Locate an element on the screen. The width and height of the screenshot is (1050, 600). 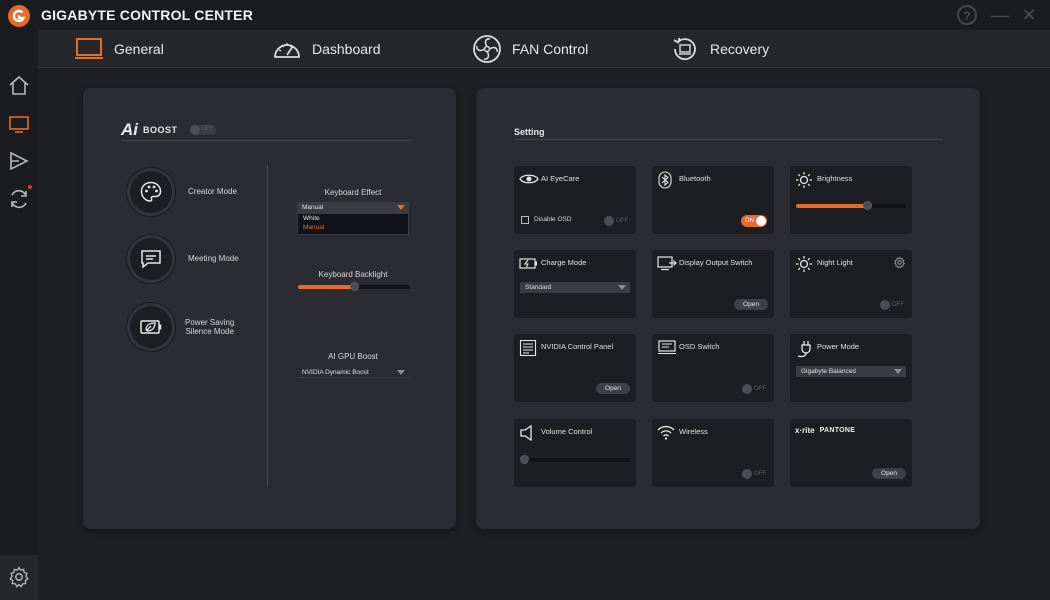
osd-icon is located at coordinates (667, 347).